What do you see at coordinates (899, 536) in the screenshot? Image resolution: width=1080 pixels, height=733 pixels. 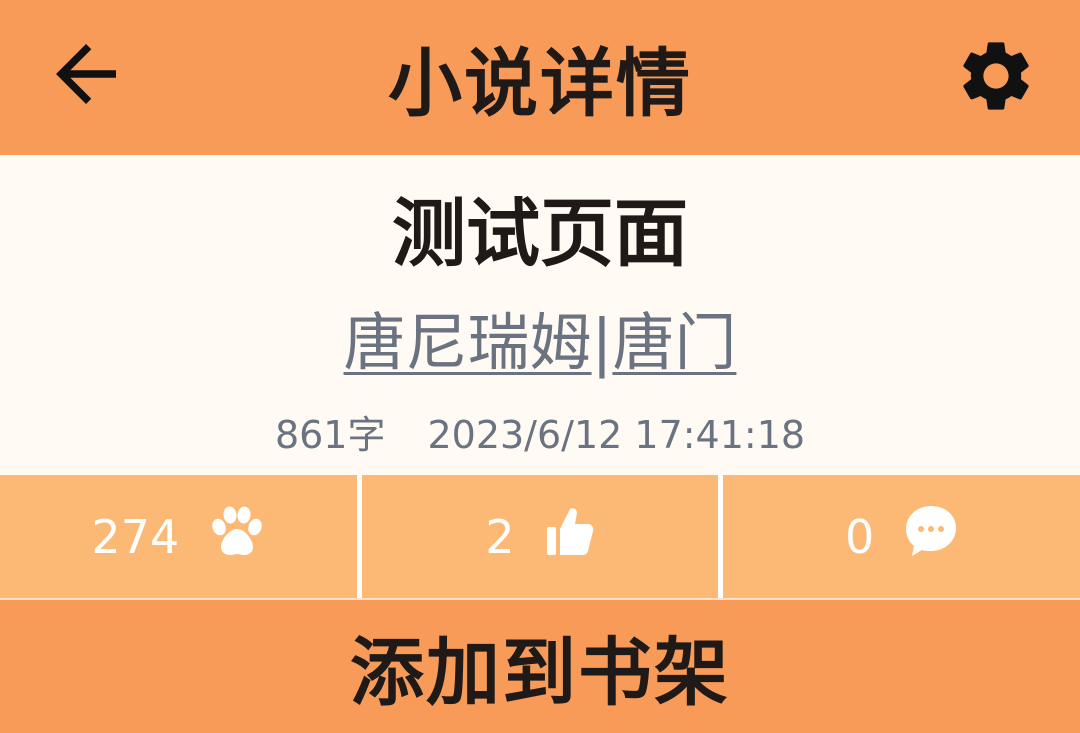 I see `comments-stat: 0` at bounding box center [899, 536].